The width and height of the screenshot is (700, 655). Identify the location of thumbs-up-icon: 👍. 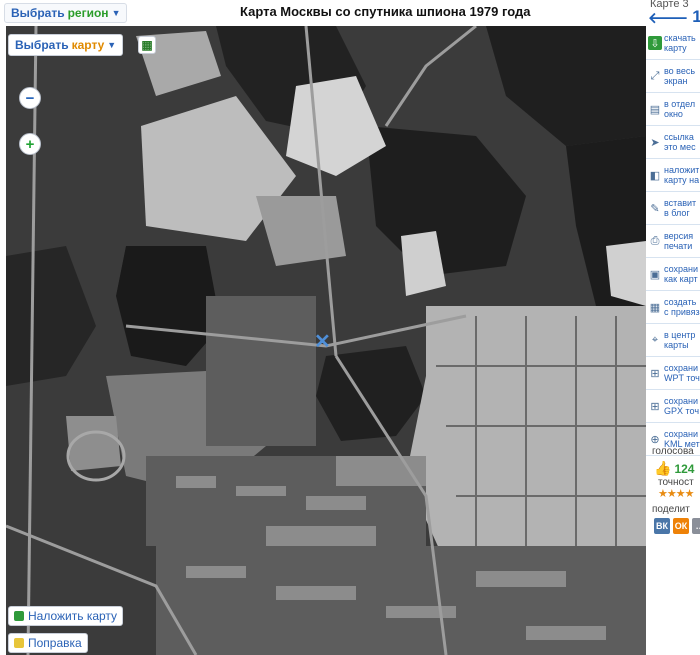
(662, 468).